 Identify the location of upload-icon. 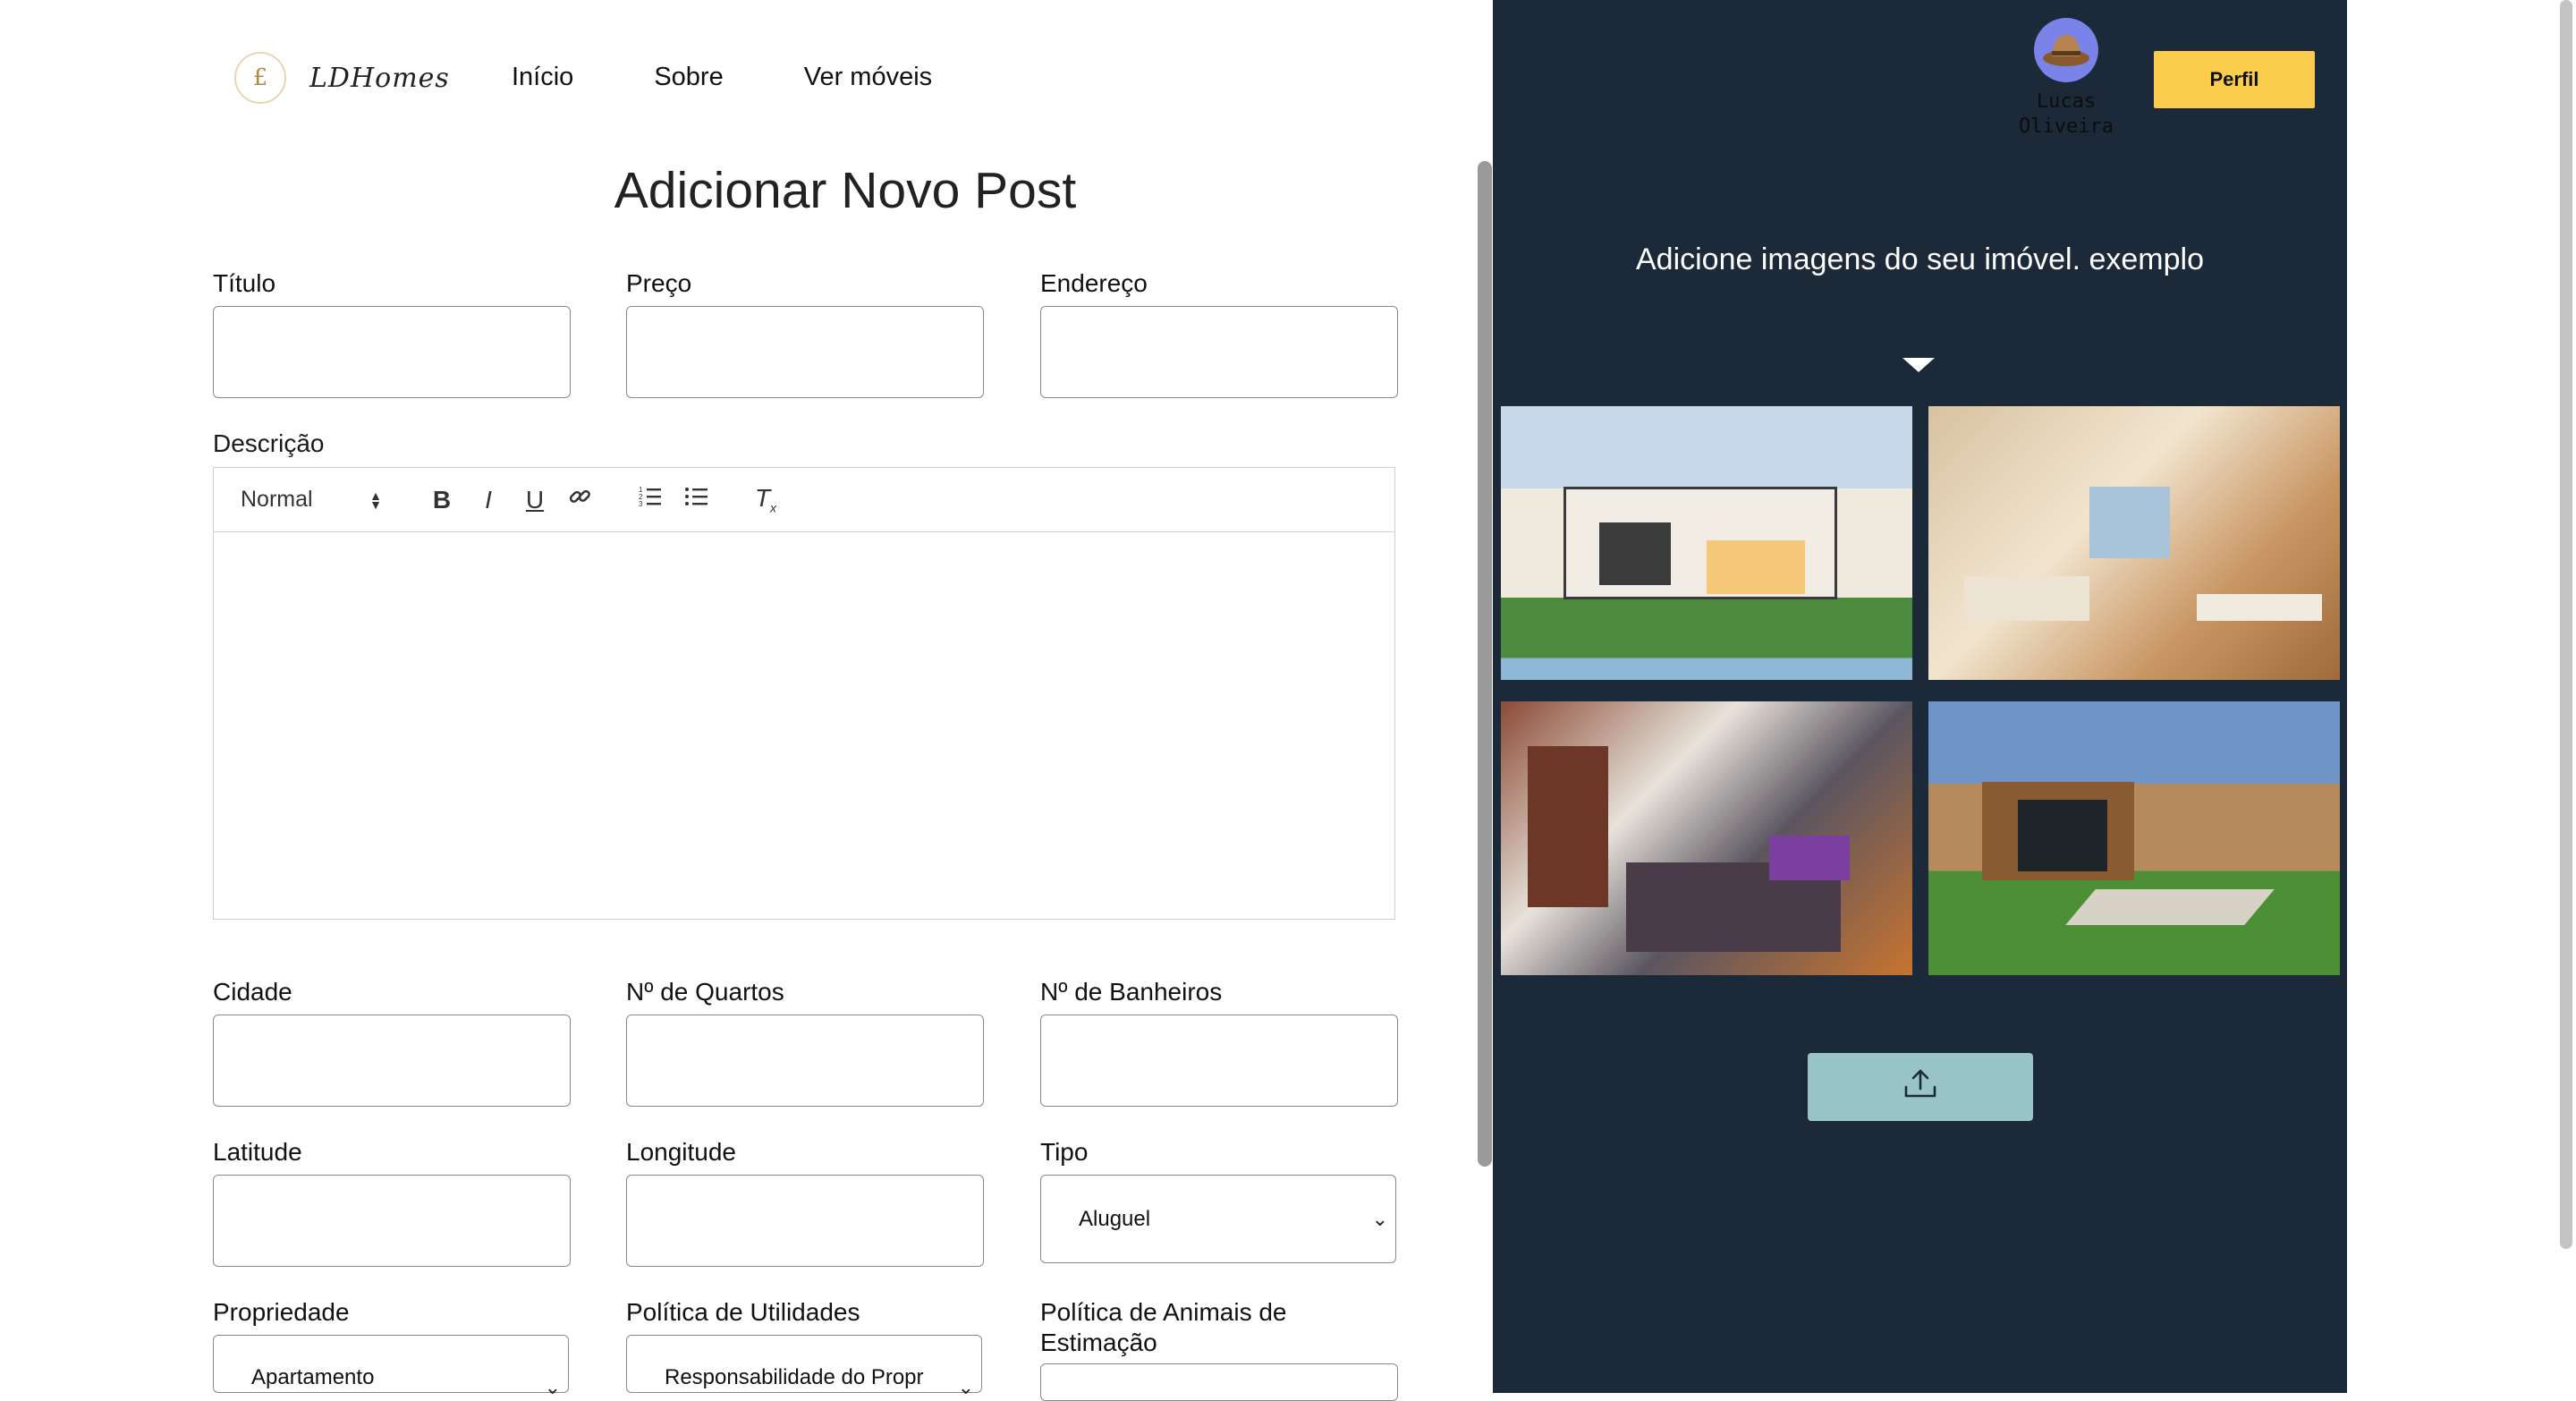
(1920, 1087).